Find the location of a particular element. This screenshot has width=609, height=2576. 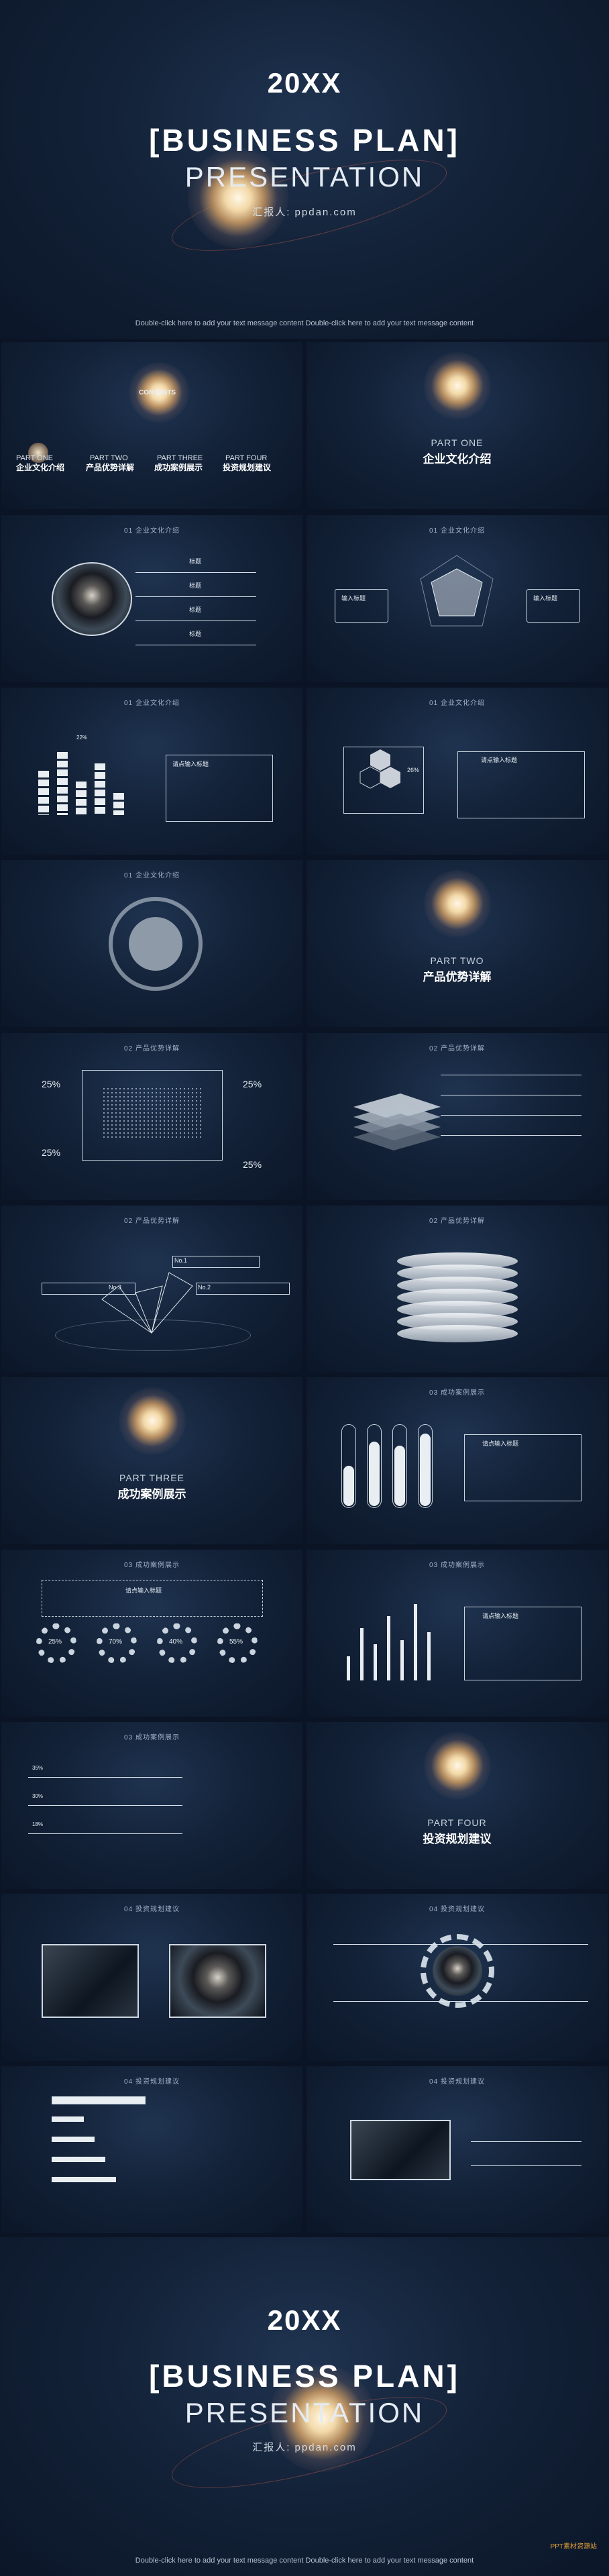

watermark: PPT素材资源站 is located at coordinates (573, 2547).